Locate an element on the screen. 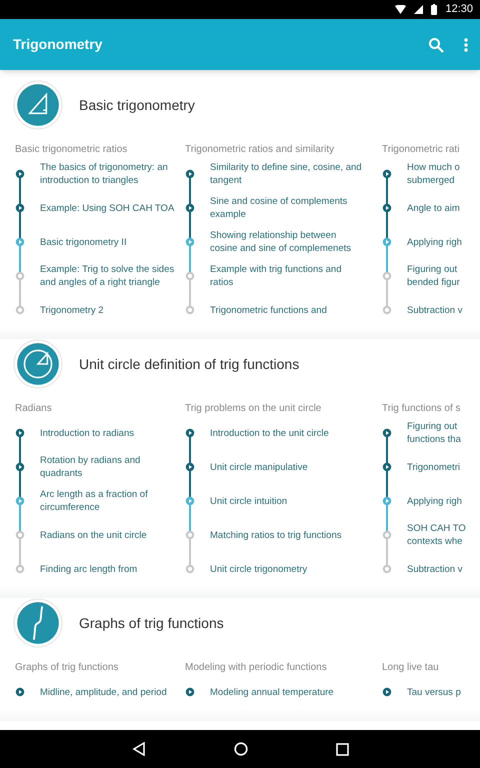  lesson-link: Example: Trig to solve the sides and angles of a right triangle is located at coordinates (112, 276).